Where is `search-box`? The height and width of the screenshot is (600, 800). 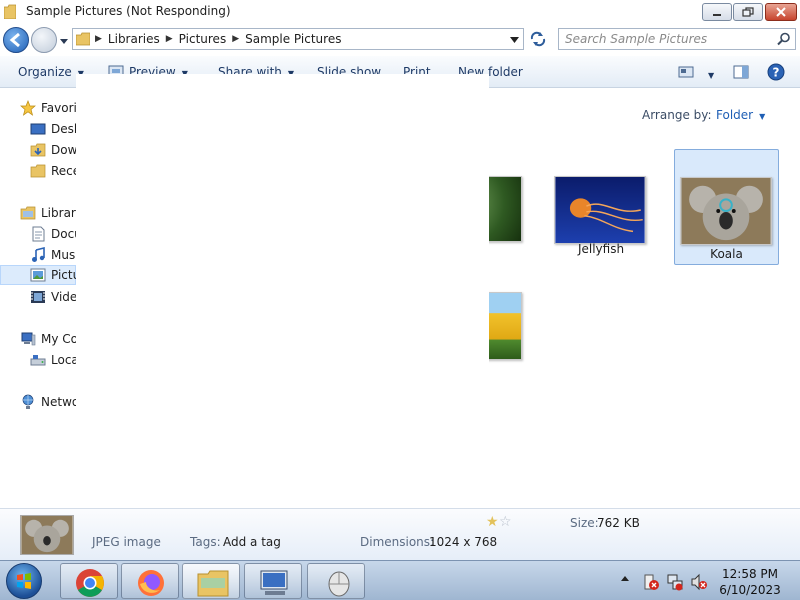 search-box is located at coordinates (677, 39).